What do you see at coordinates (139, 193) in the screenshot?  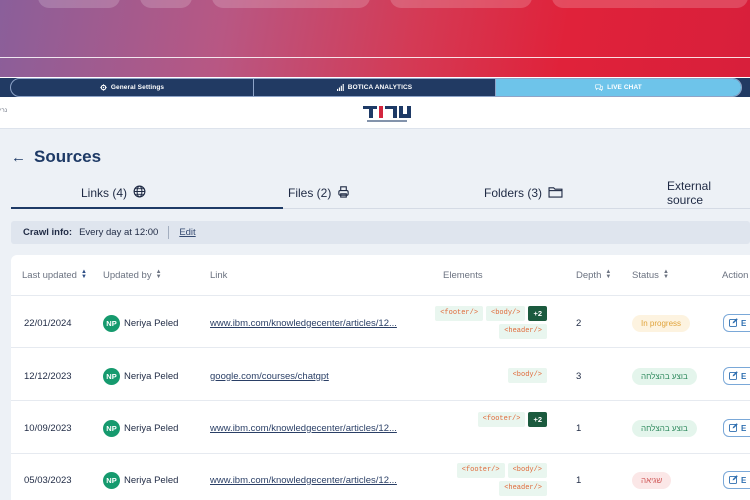 I see `globe-icon` at bounding box center [139, 193].